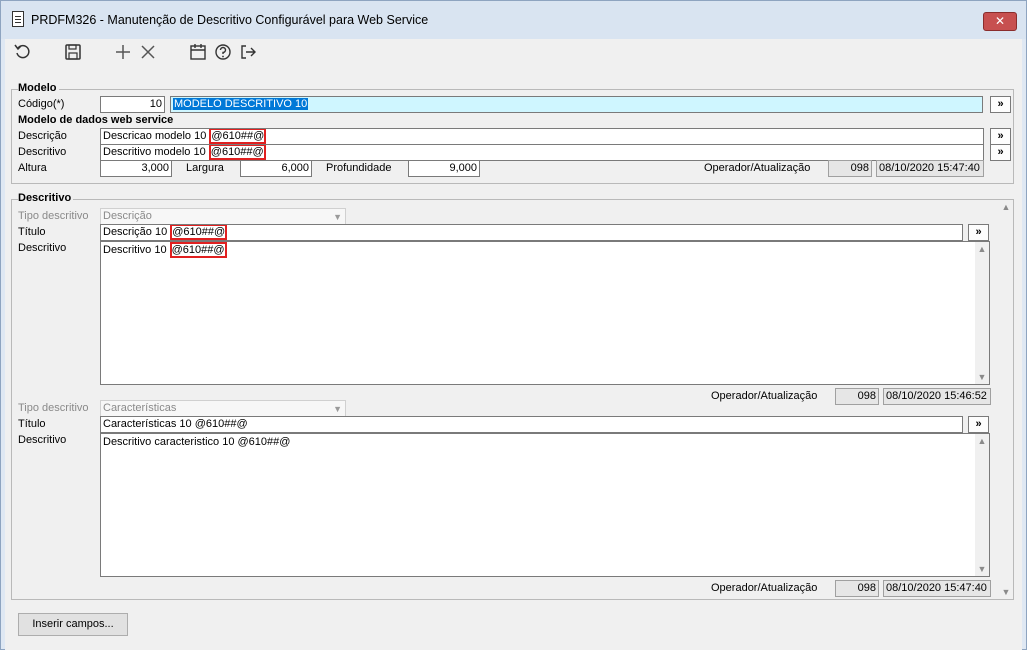 Image resolution: width=1027 pixels, height=650 pixels. Describe the element at coordinates (857, 396) in the screenshot. I see `descritivo-operador-field: 098` at that location.